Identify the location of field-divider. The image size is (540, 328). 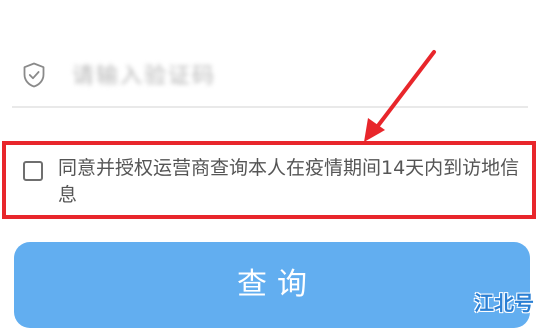
(270, 107).